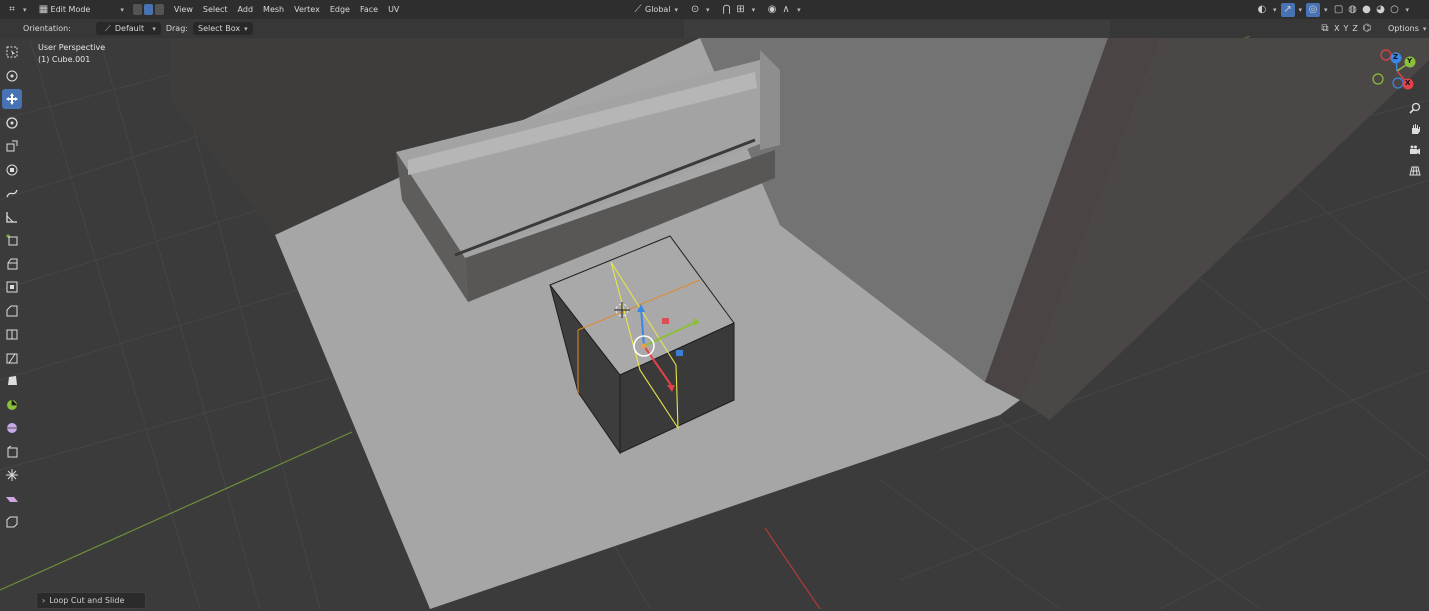  Describe the element at coordinates (108, 28) in the screenshot. I see `orientation-icon: ⟋` at that location.